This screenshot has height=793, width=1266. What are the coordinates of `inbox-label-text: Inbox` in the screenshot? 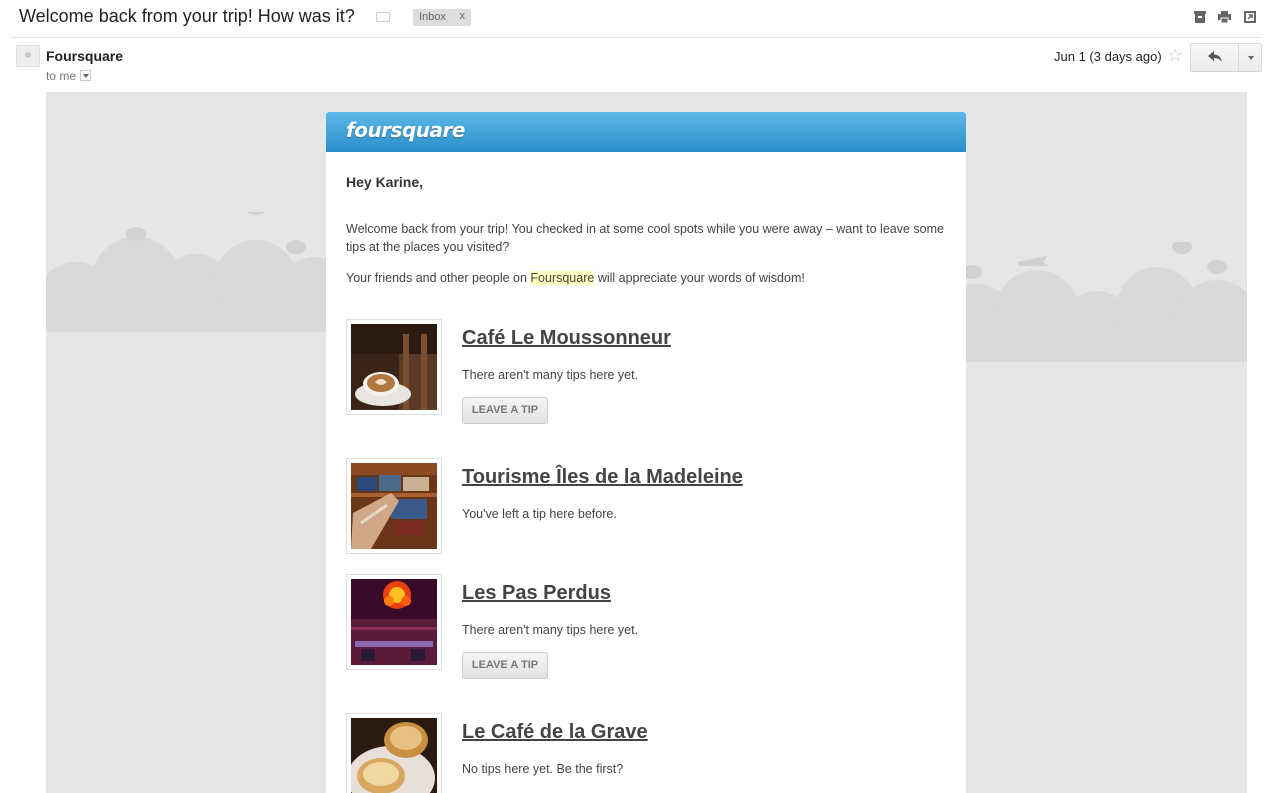 It's located at (432, 17).